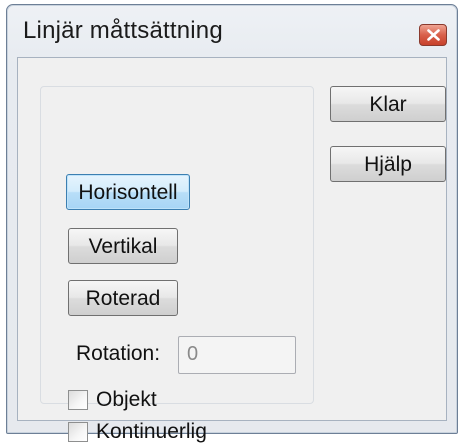 The width and height of the screenshot is (467, 444). I want to click on rotation-label: Rotation:, so click(118, 353).